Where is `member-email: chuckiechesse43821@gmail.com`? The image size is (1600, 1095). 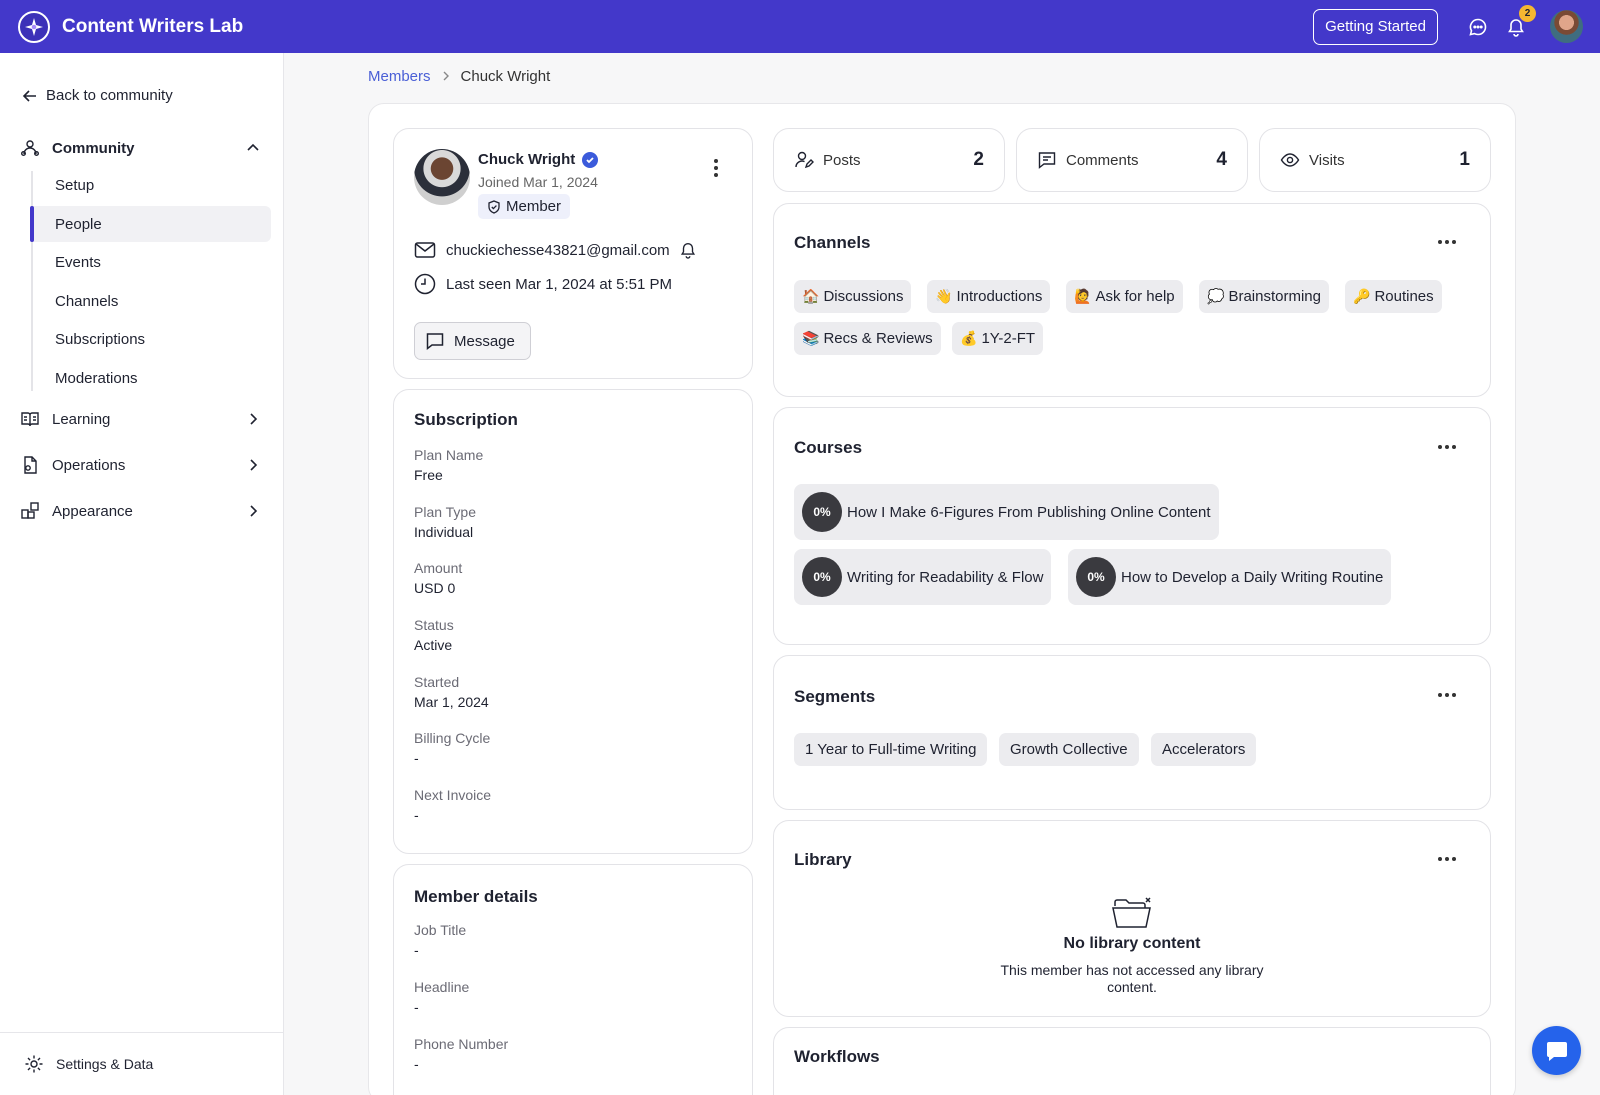 member-email: chuckiechesse43821@gmail.com is located at coordinates (558, 250).